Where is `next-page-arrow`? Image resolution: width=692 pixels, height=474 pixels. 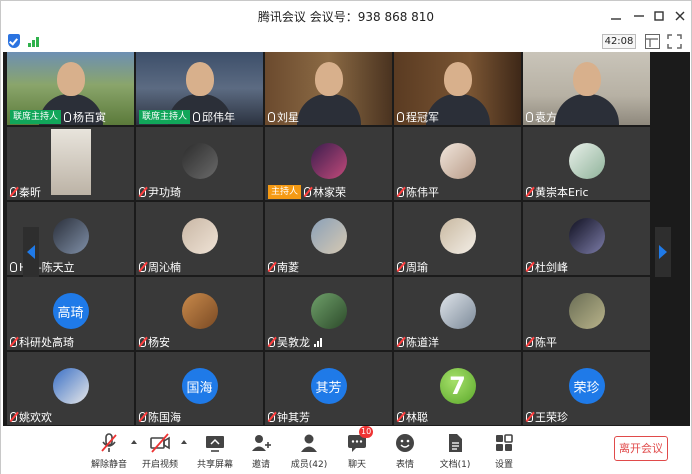
next-page-arrow is located at coordinates (663, 252).